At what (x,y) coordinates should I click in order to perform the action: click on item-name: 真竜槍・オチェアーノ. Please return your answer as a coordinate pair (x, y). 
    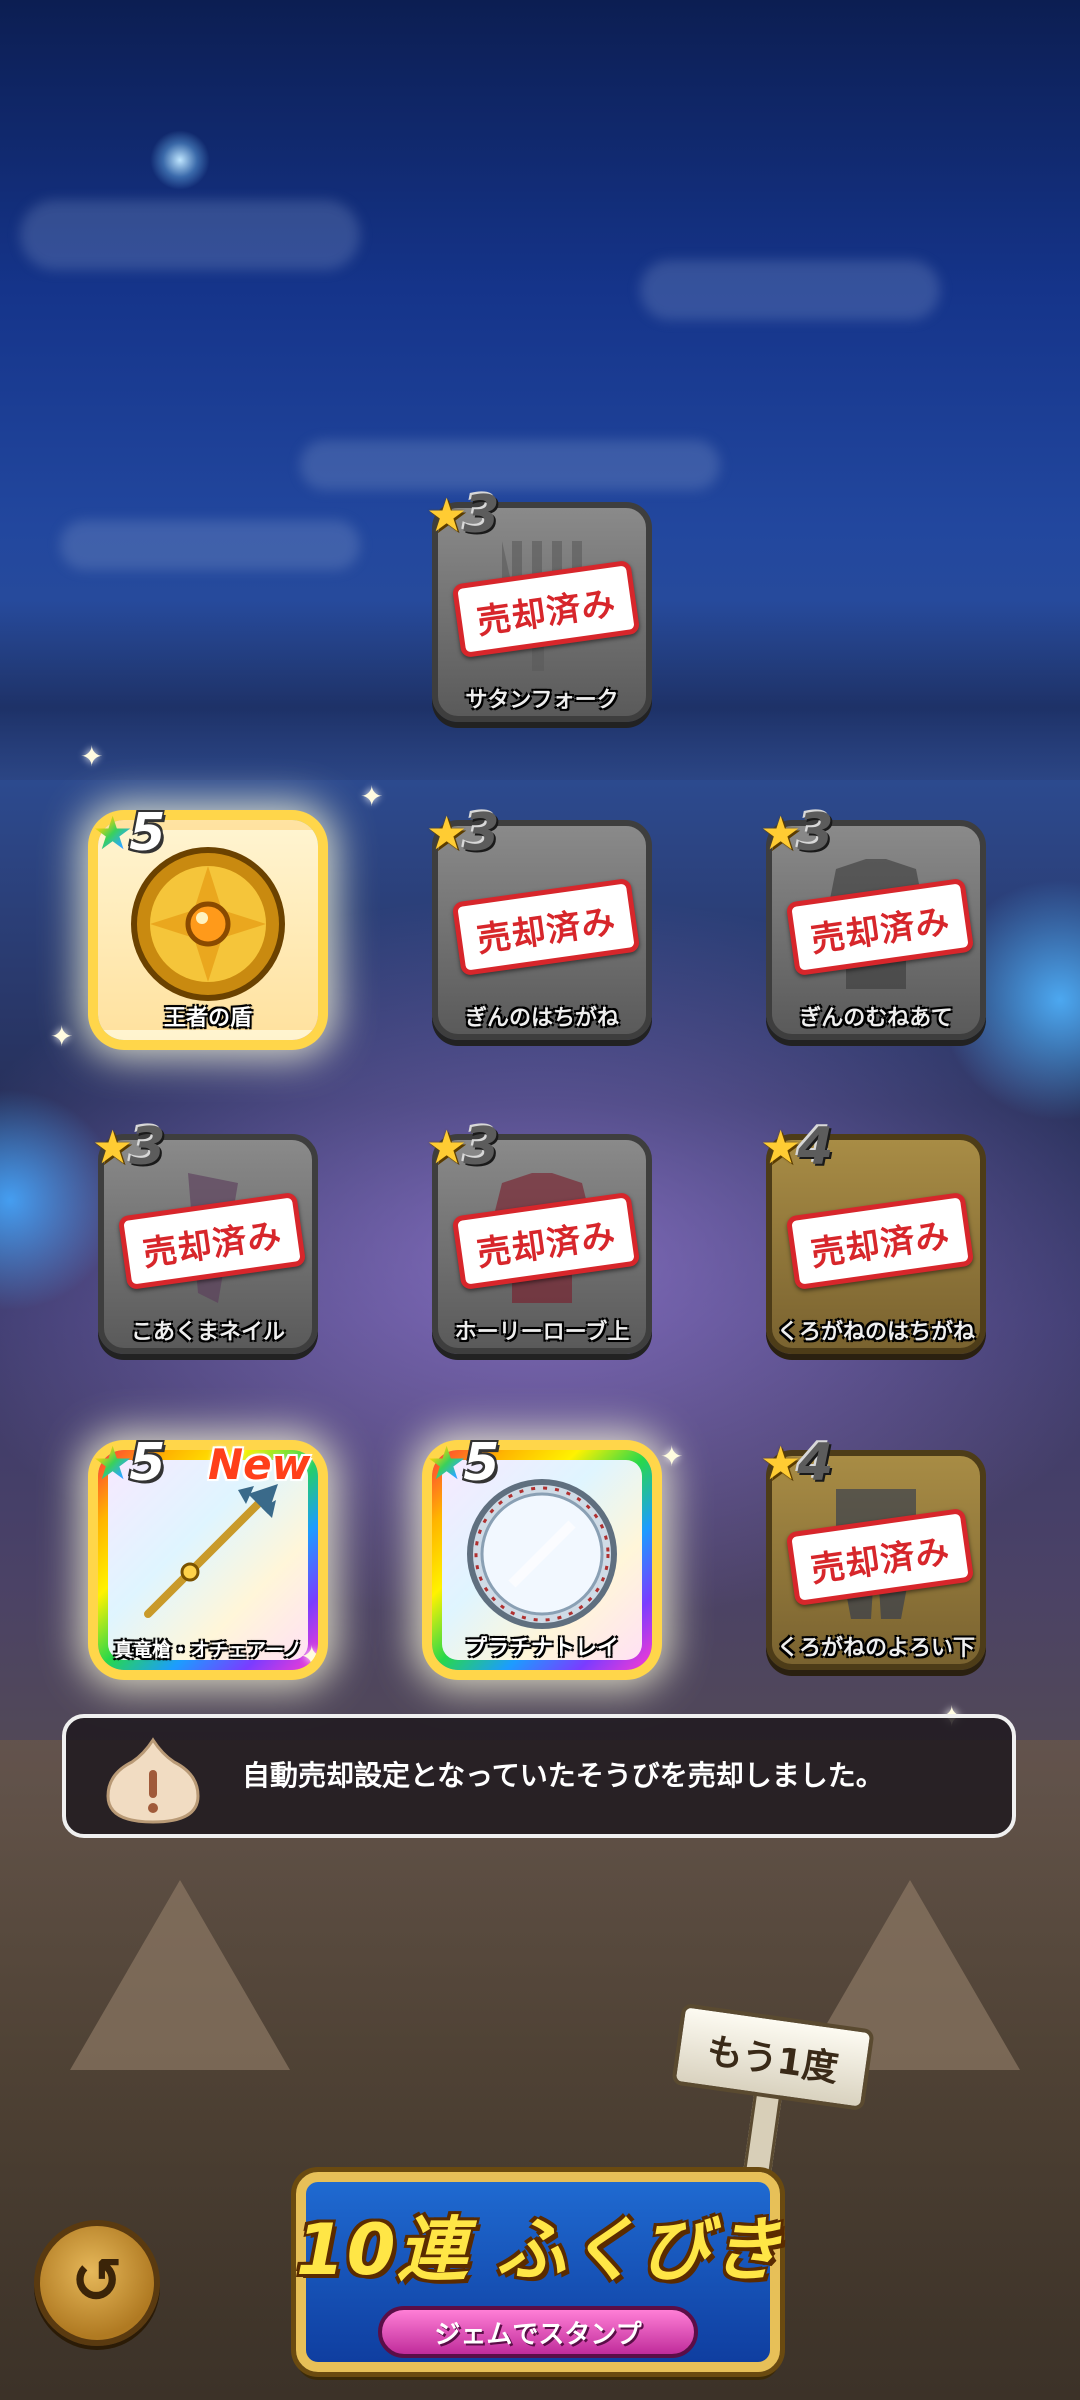
    Looking at the image, I should click on (208, 1650).